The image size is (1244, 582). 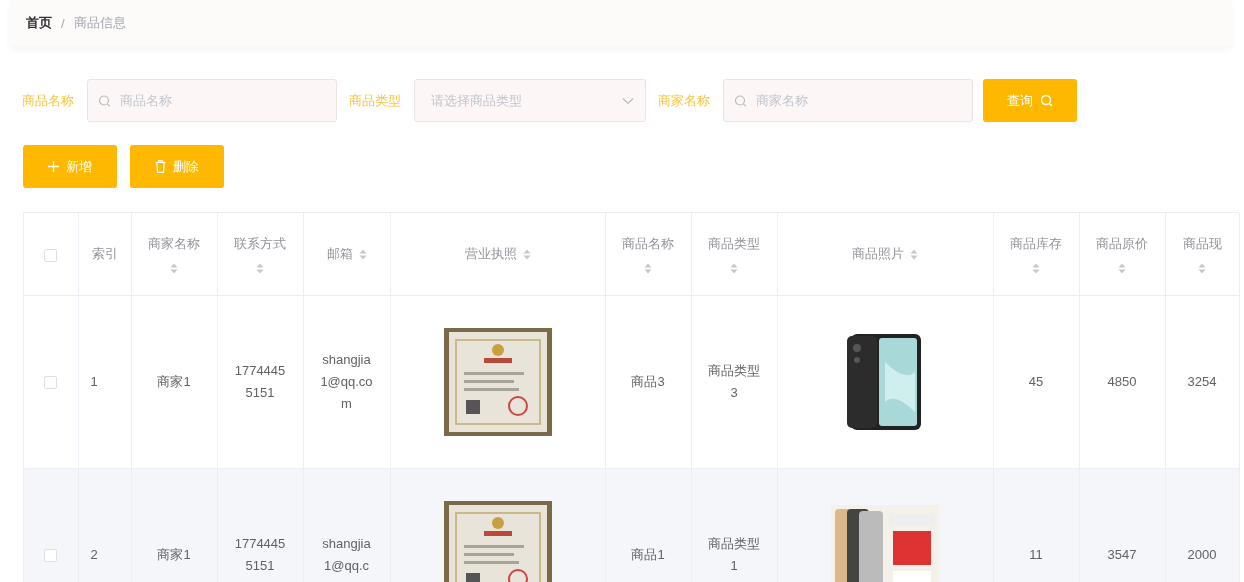 What do you see at coordinates (346, 381) in the screenshot?
I see `table-cell: shangjia1@qq.com` at bounding box center [346, 381].